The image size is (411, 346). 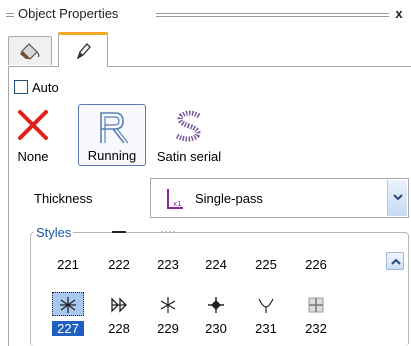 What do you see at coordinates (272, 15) in the screenshot?
I see `title-grip-right` at bounding box center [272, 15].